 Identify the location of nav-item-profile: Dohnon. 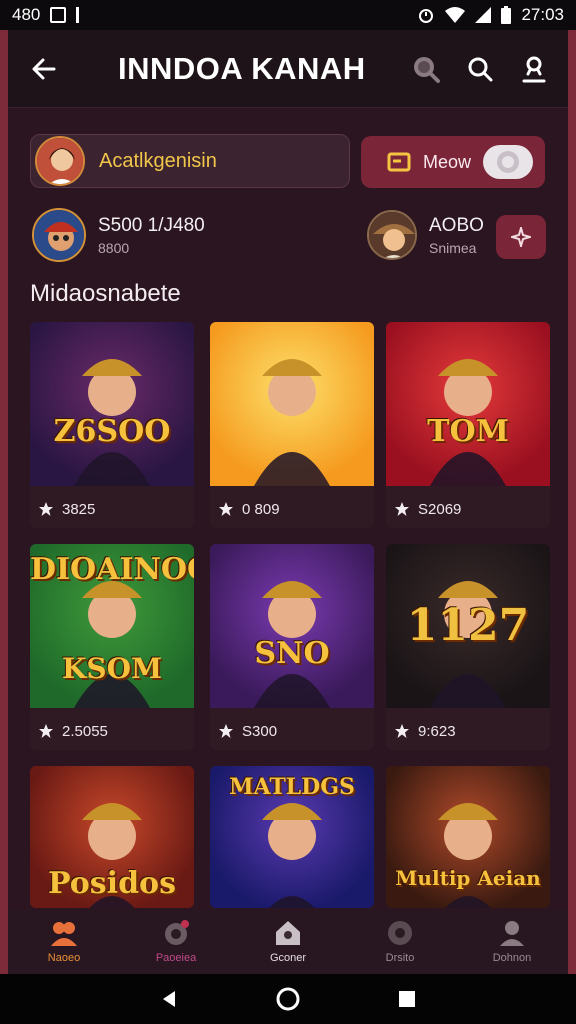
(512, 937).